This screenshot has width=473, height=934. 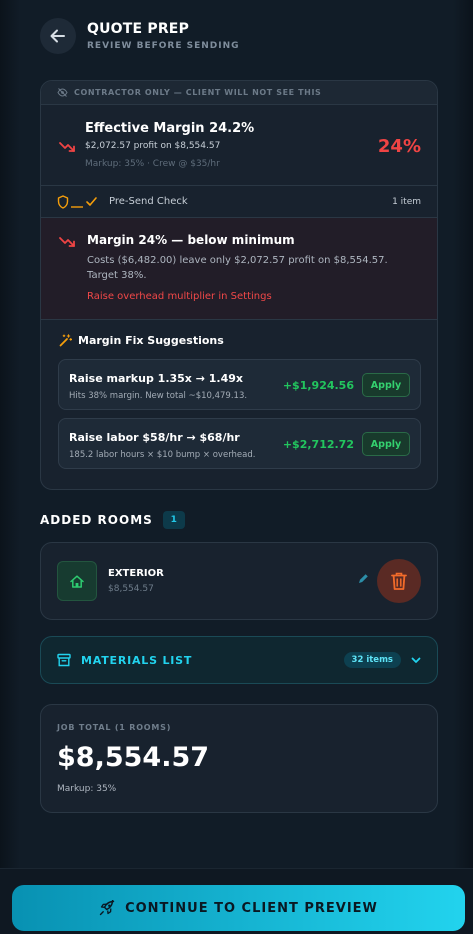 I want to click on added-rooms-heading: ADDED ROOMS 1, so click(x=112, y=520).